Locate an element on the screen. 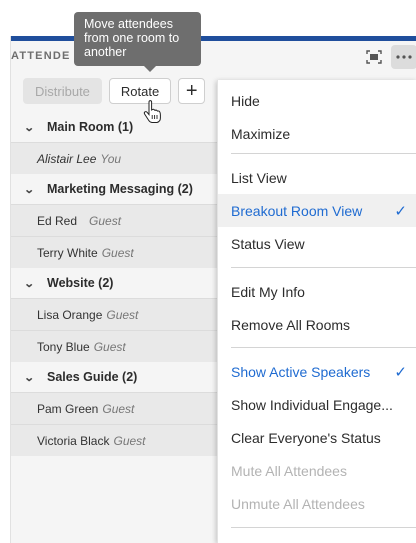 The width and height of the screenshot is (416, 543). attendee-name: Alistair Lee is located at coordinates (67, 158).